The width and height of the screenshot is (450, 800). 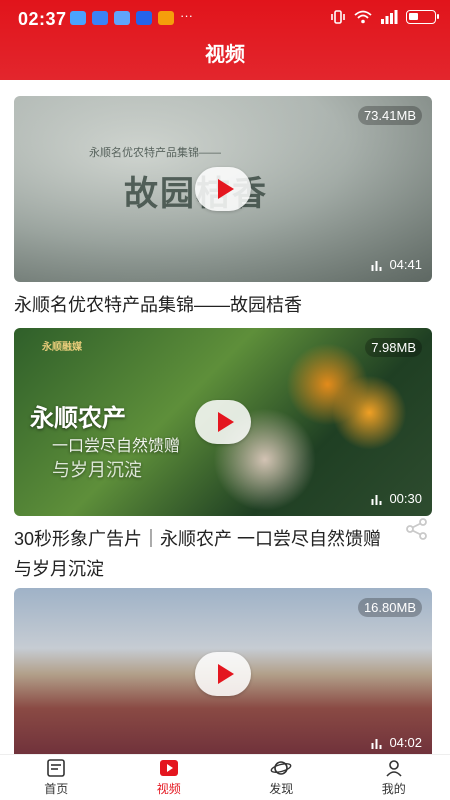 I want to click on user-icon, so click(x=394, y=768).